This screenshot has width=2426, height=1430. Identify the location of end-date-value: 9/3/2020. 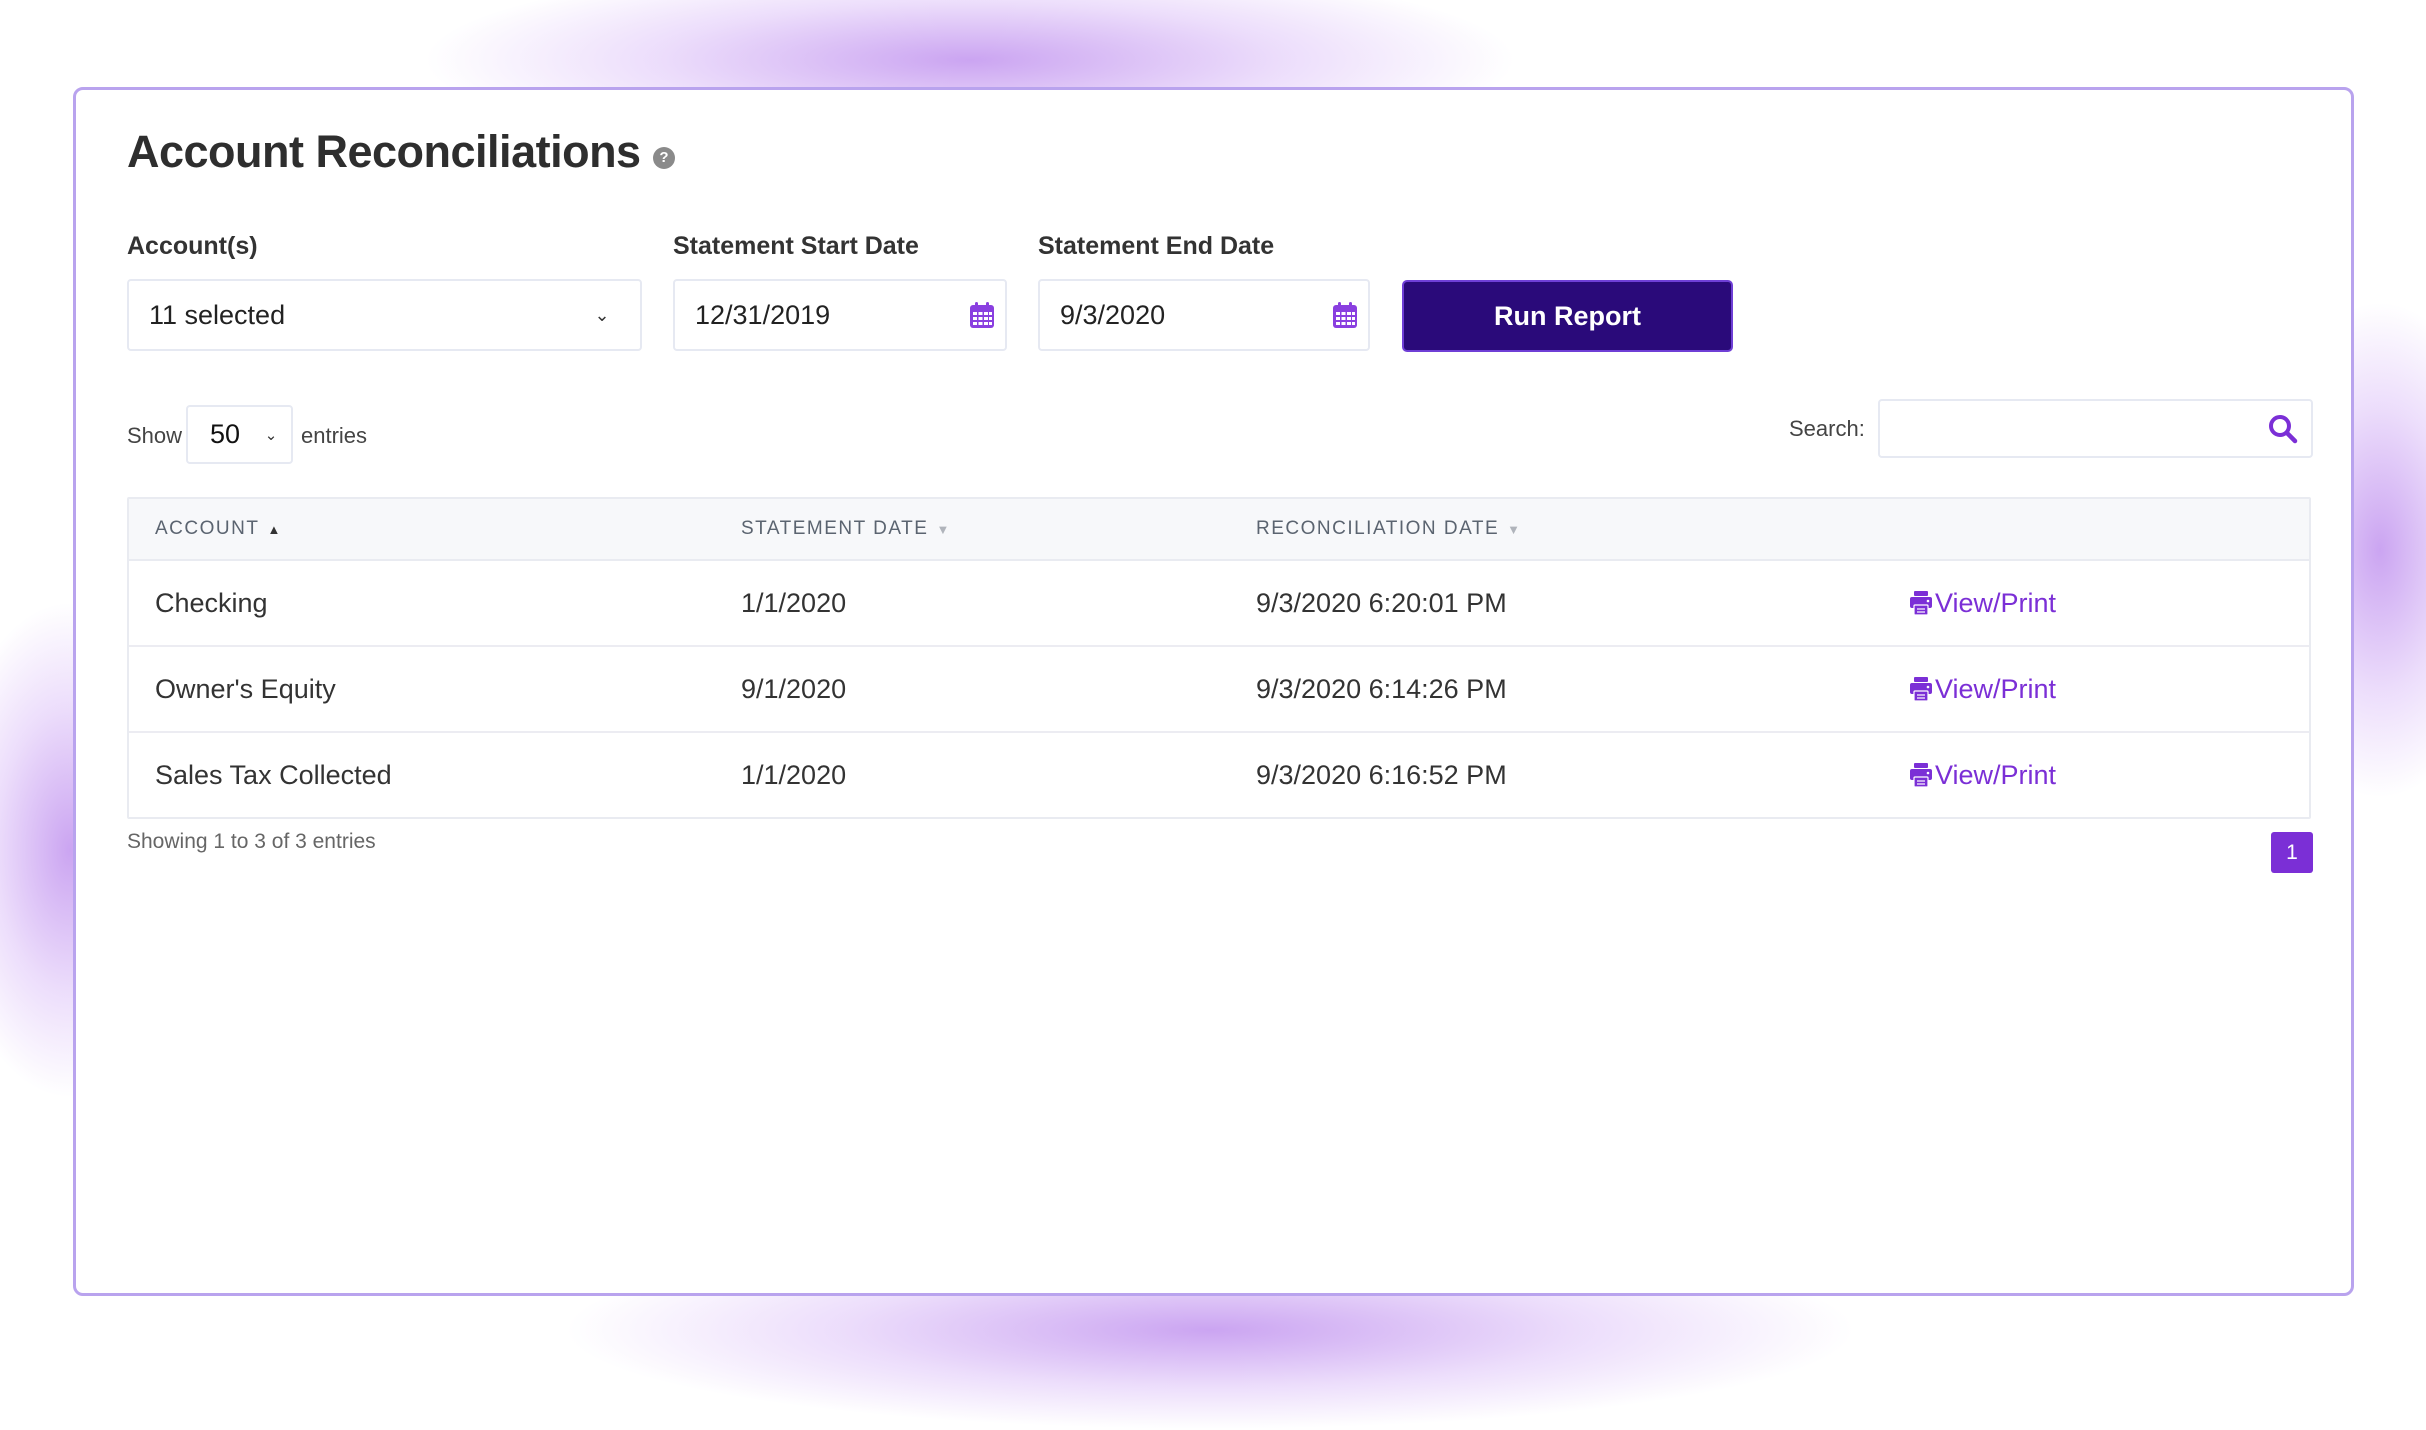
(1113, 314).